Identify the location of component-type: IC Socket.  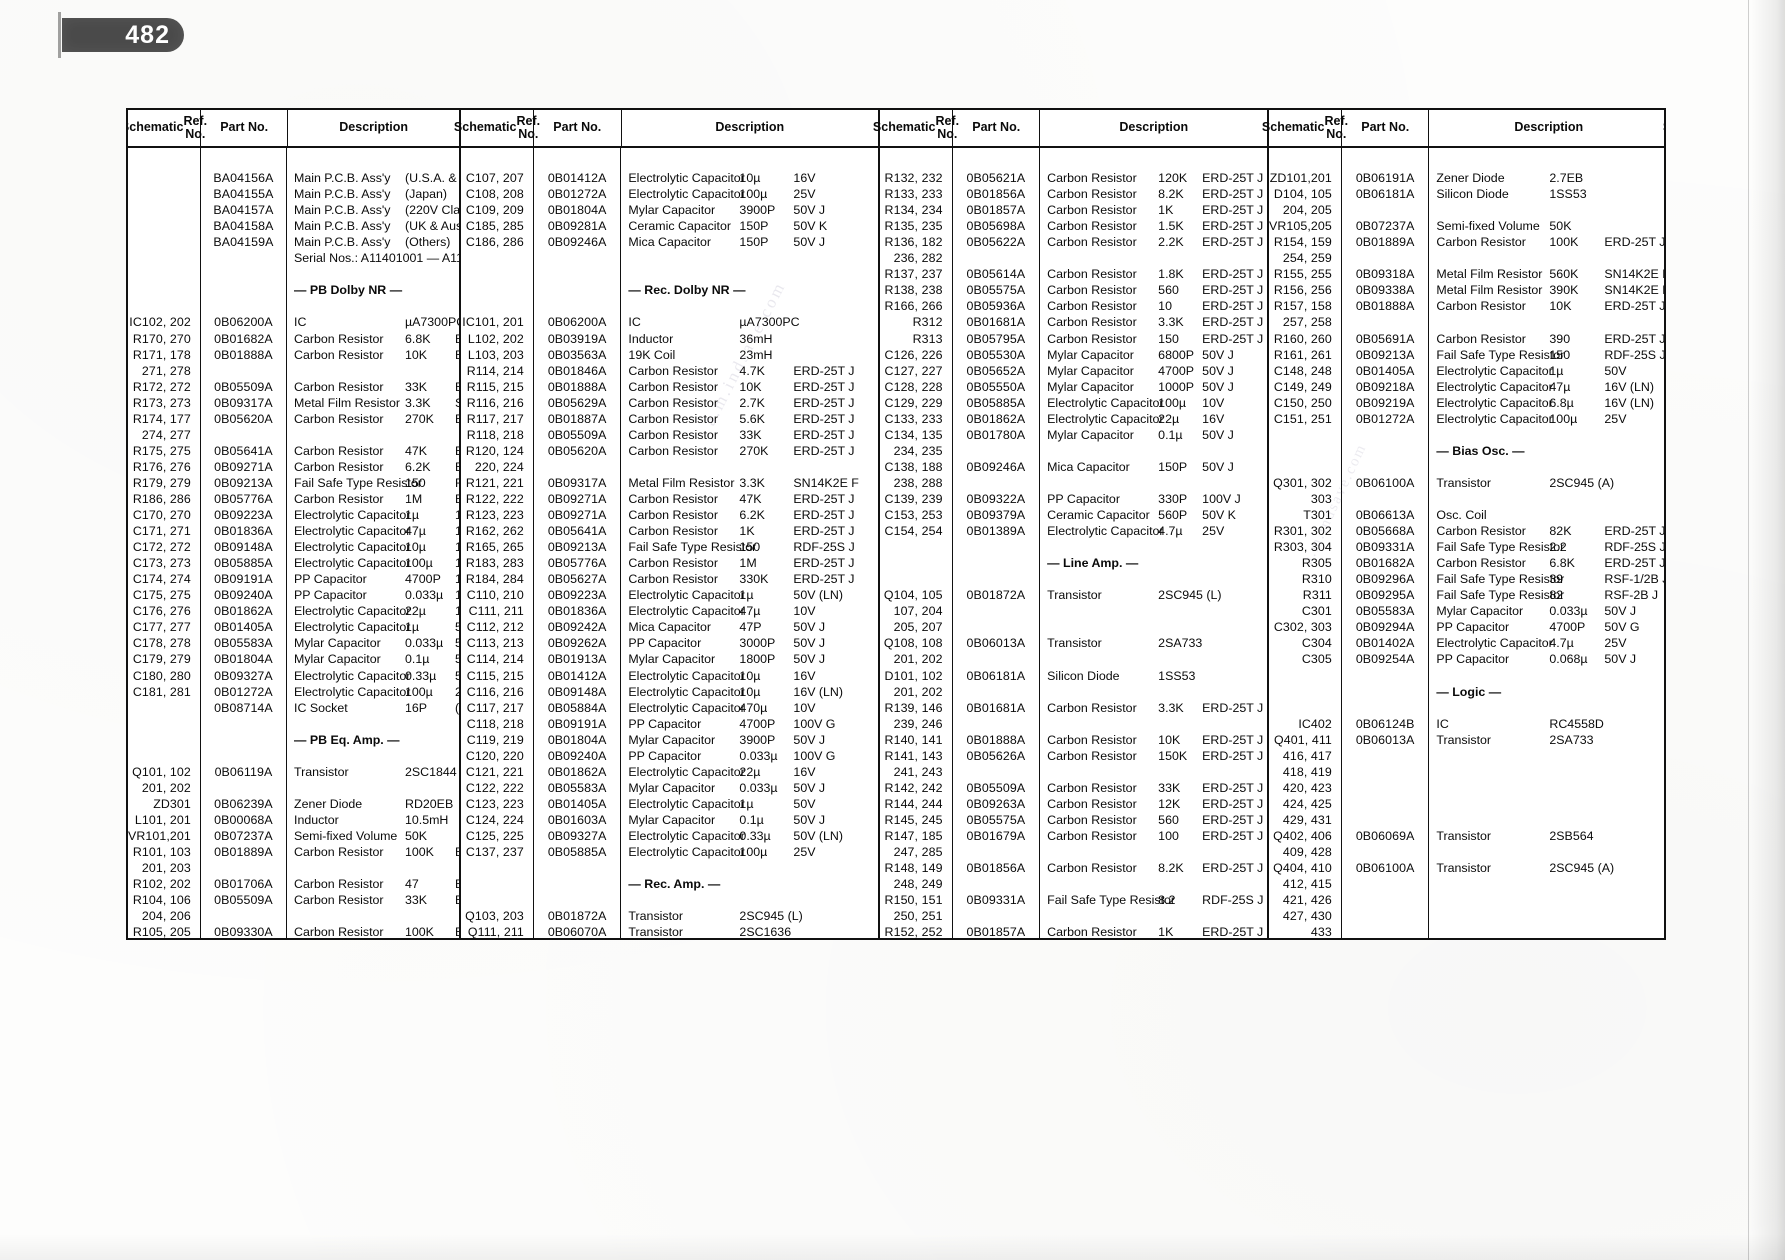
(321, 707).